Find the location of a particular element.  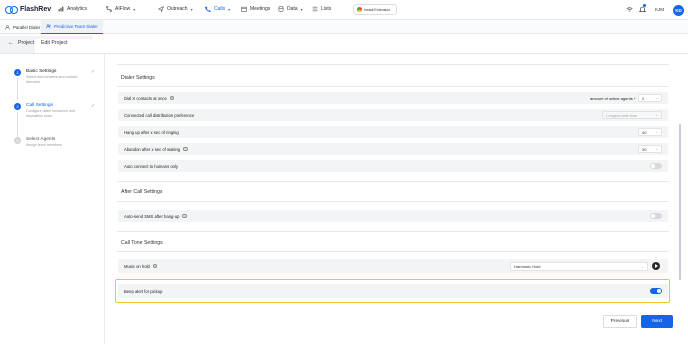

hangup-select: 40 ⌄ is located at coordinates (650, 132).